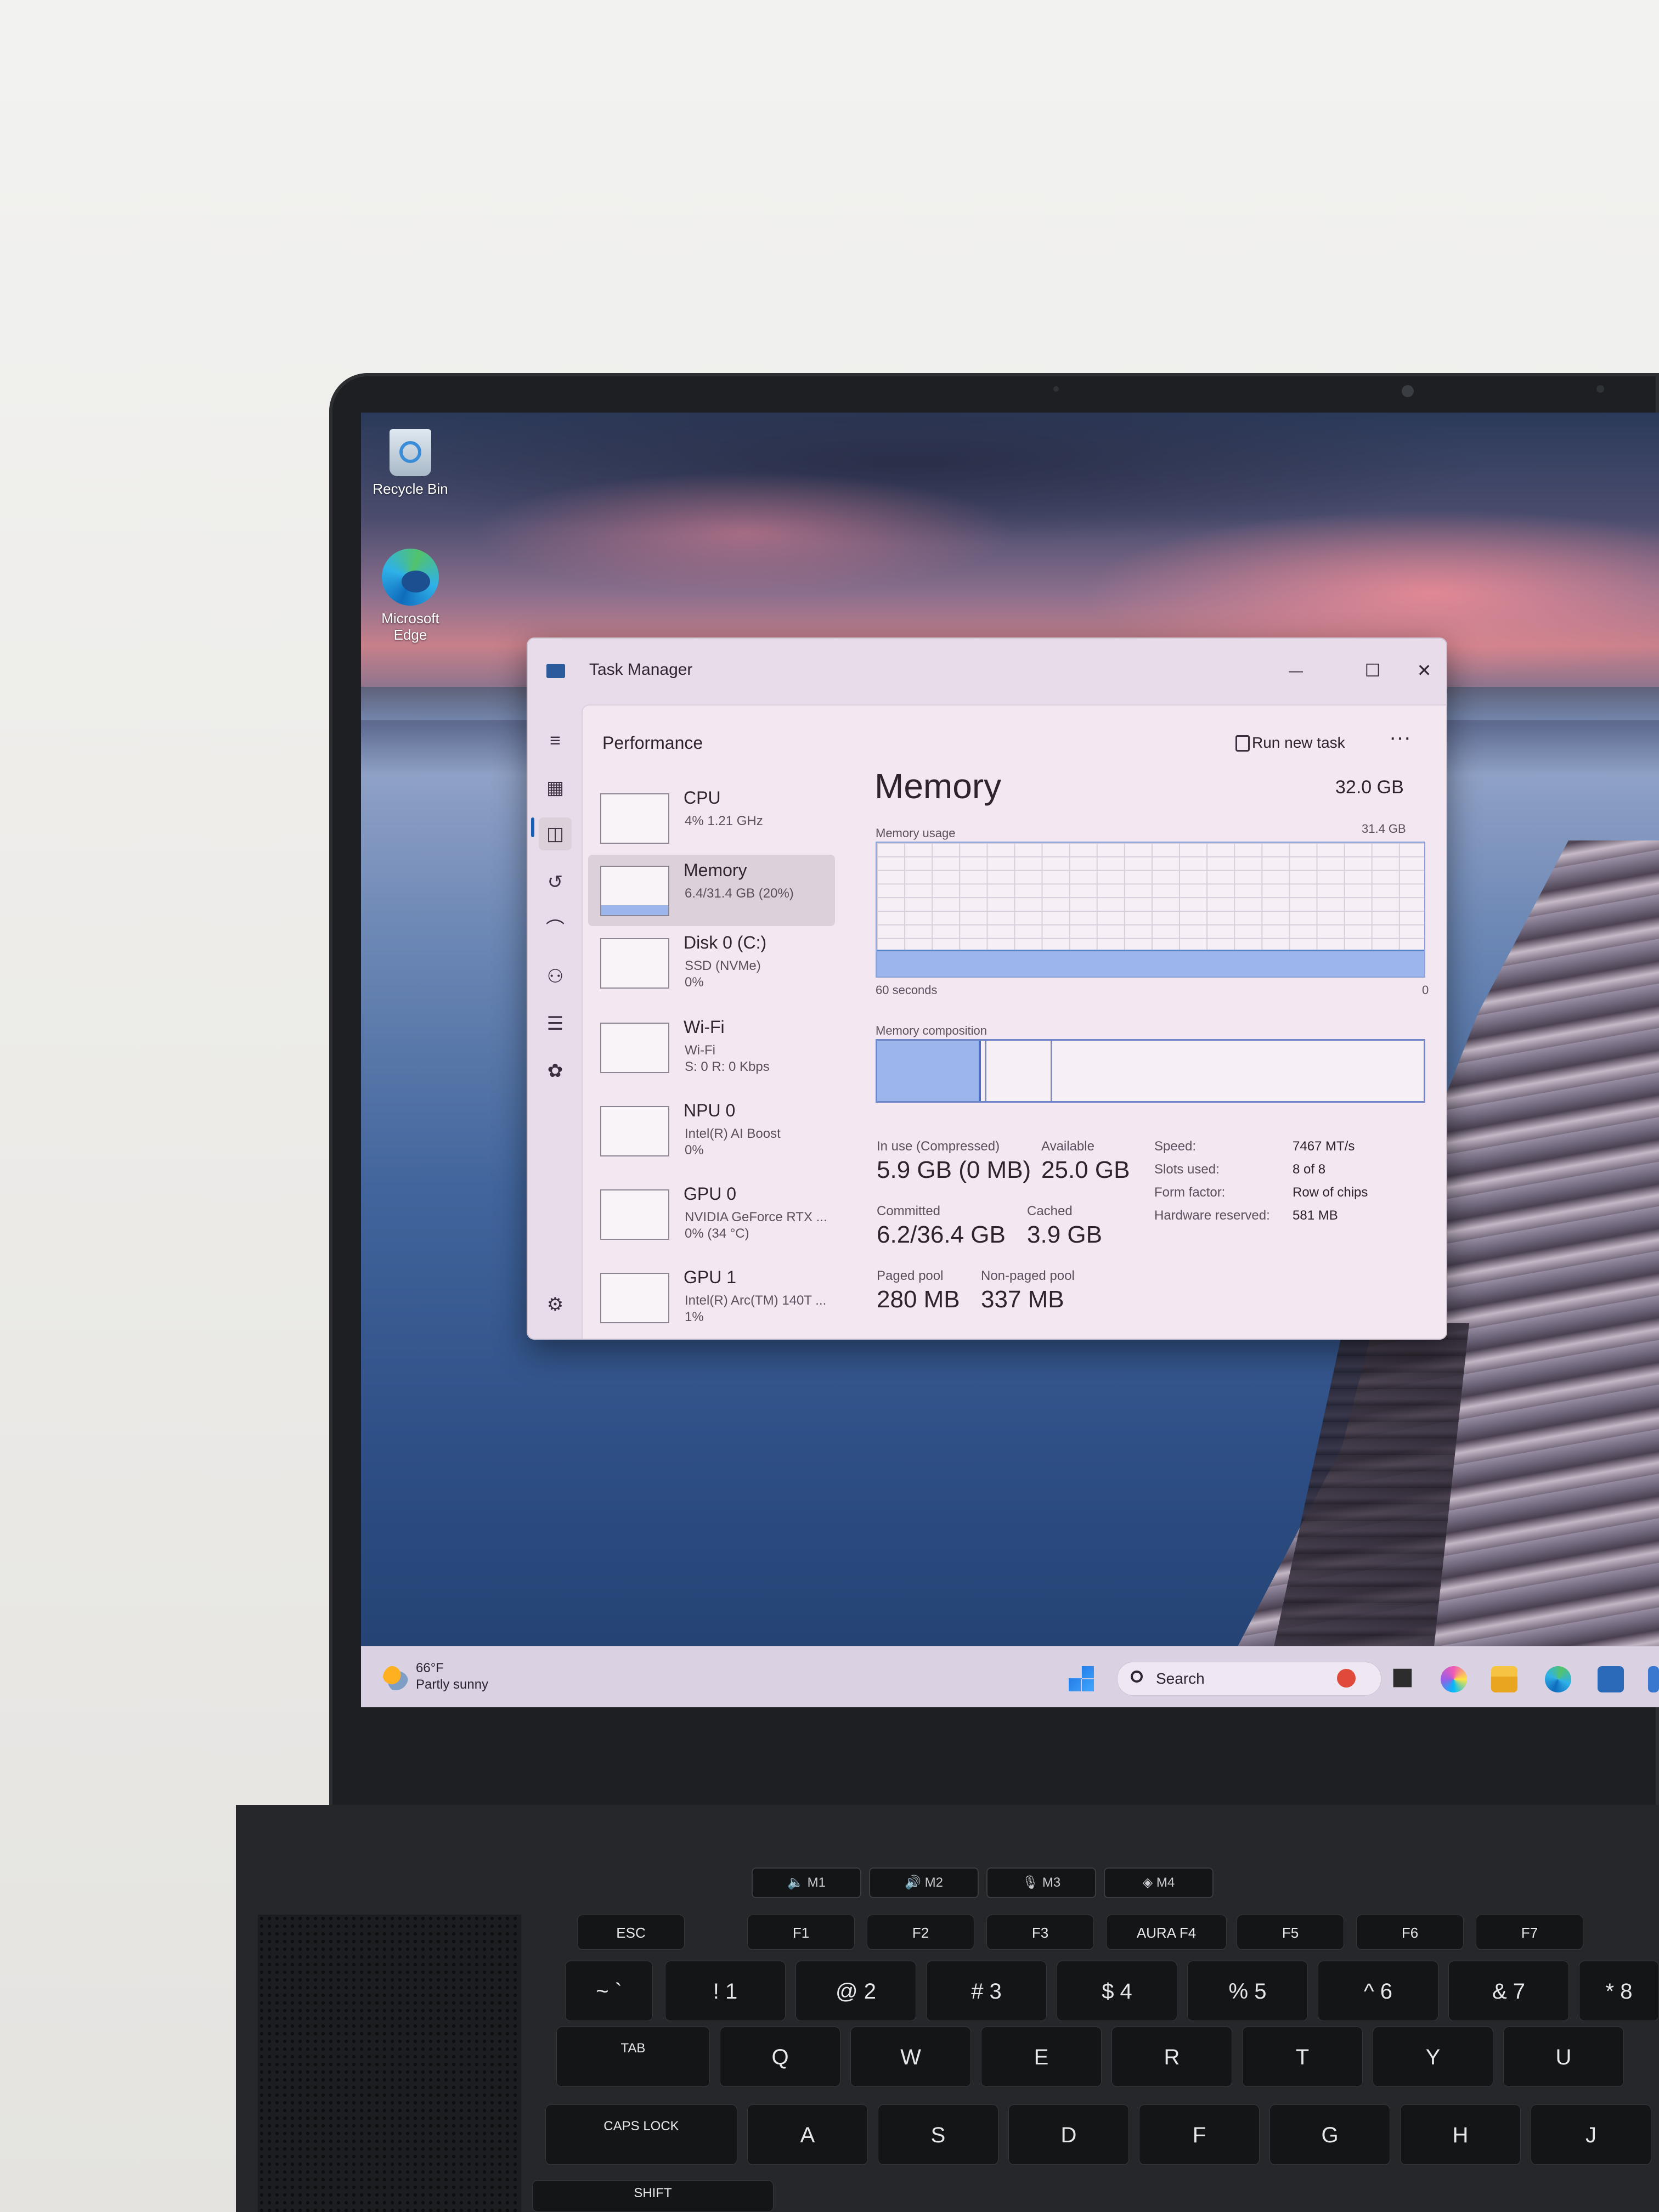 Image resolution: width=1659 pixels, height=2212 pixels. I want to click on key-shift: SHIFT, so click(653, 2196).